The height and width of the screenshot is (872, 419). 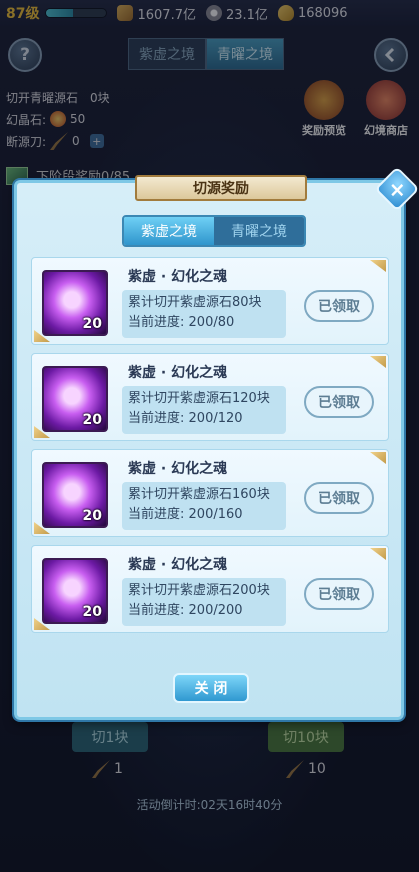 I want to click on requirement-box: 累计切开紫虚源石80块 当前进度: 200/80, so click(x=204, y=314).